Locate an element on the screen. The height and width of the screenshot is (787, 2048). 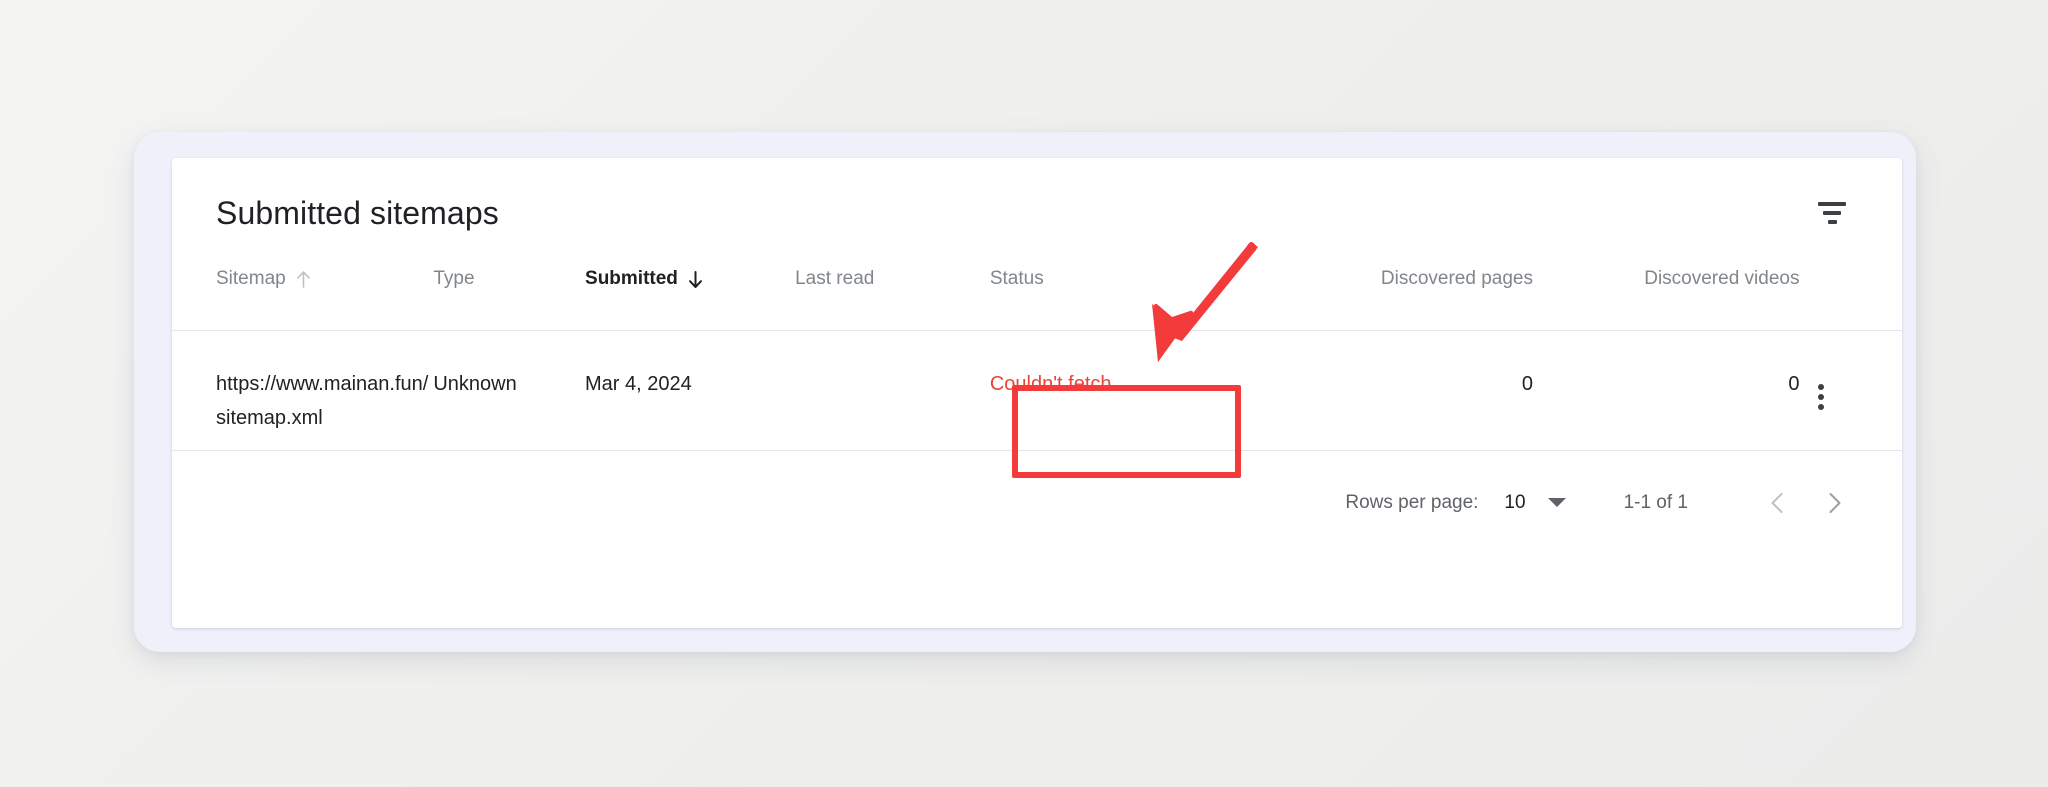
sort-descending-icon is located at coordinates (695, 279).